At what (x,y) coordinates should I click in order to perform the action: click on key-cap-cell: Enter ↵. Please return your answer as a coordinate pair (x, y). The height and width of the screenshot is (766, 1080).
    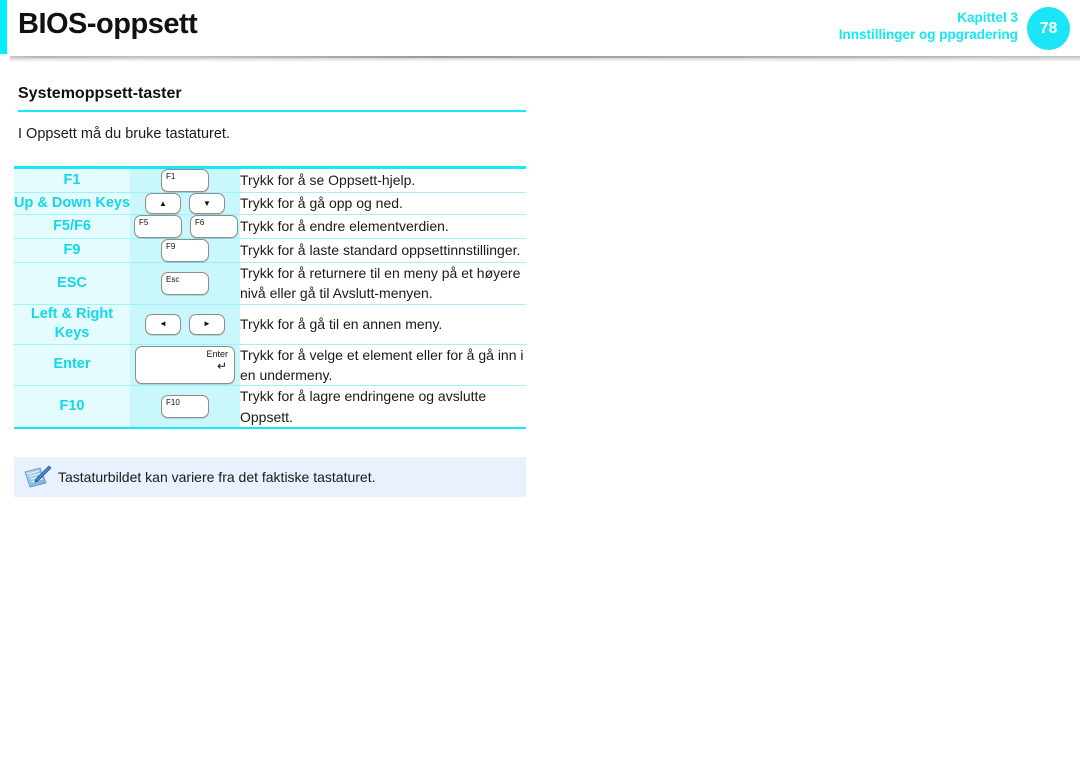
    Looking at the image, I should click on (185, 364).